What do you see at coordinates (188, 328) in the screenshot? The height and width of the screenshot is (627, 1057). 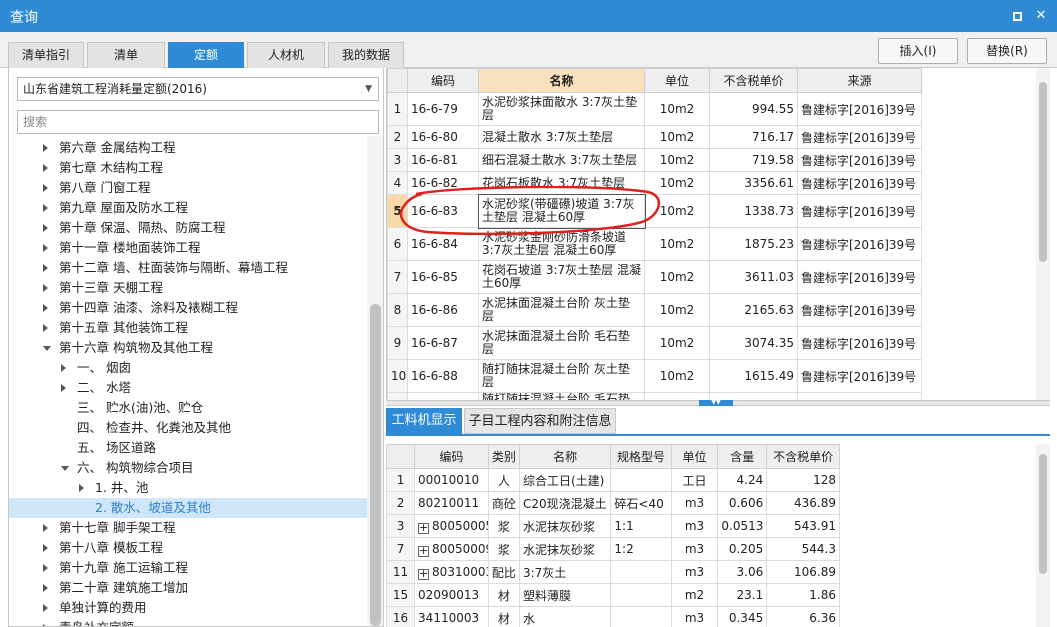 I see `tree-node: 第十五章 其他装饰工程` at bounding box center [188, 328].